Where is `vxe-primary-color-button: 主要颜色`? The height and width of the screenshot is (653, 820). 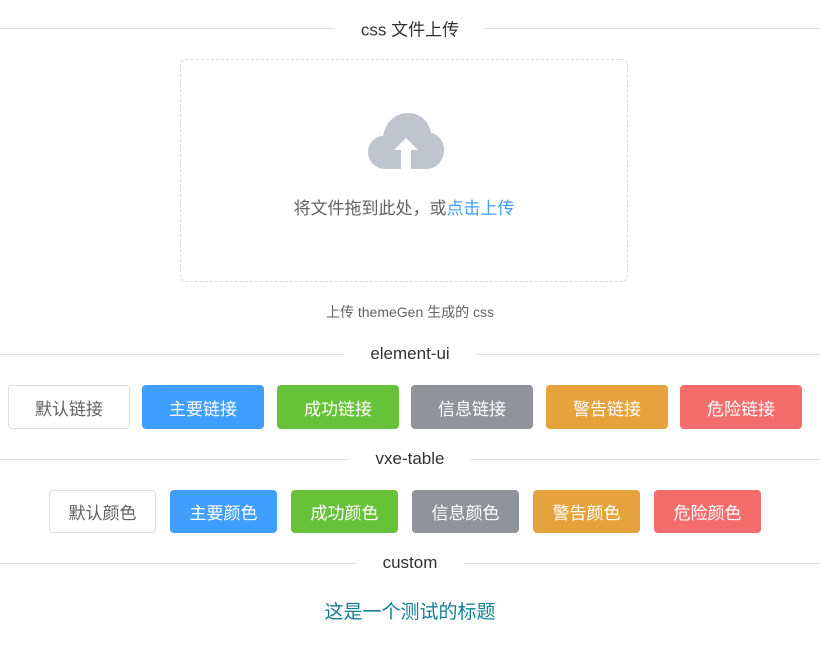
vxe-primary-color-button: 主要颜色 is located at coordinates (223, 511).